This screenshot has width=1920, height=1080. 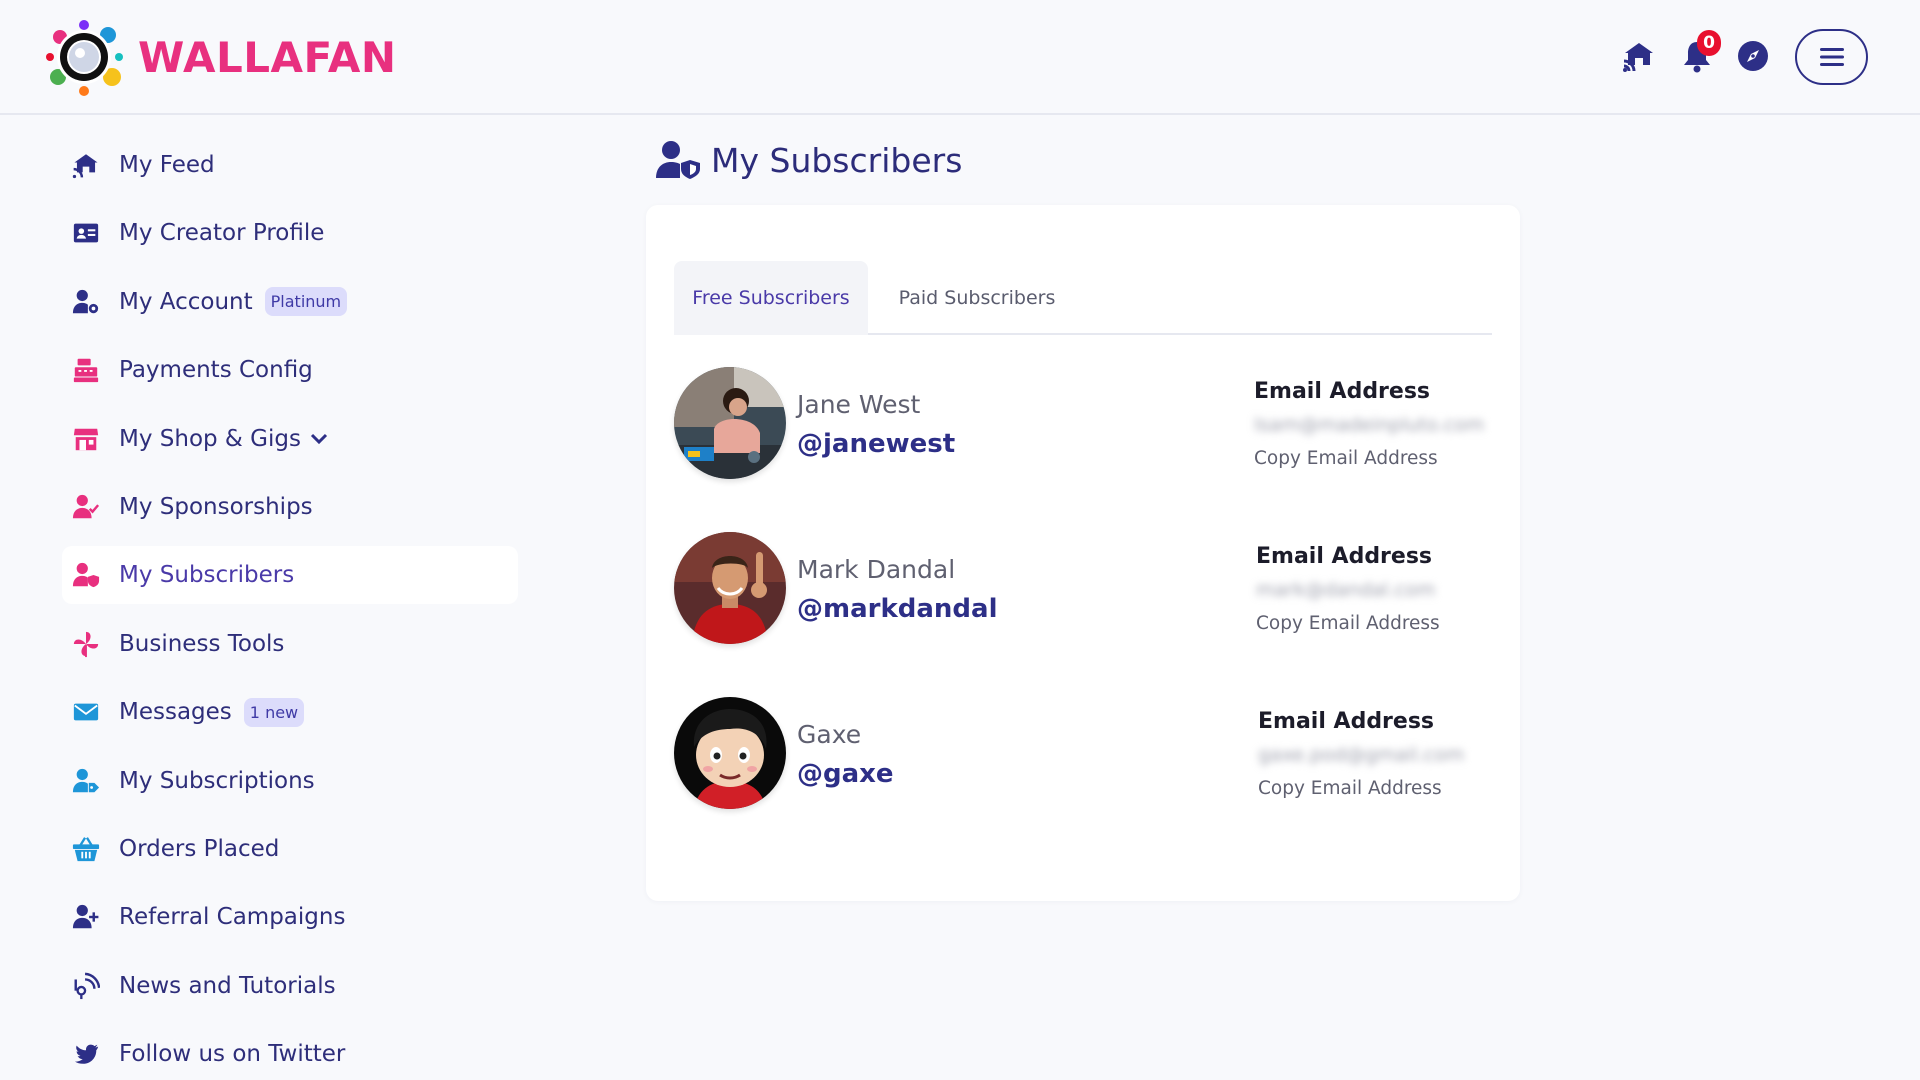 What do you see at coordinates (84, 58) in the screenshot?
I see `wallafan-logo-icon` at bounding box center [84, 58].